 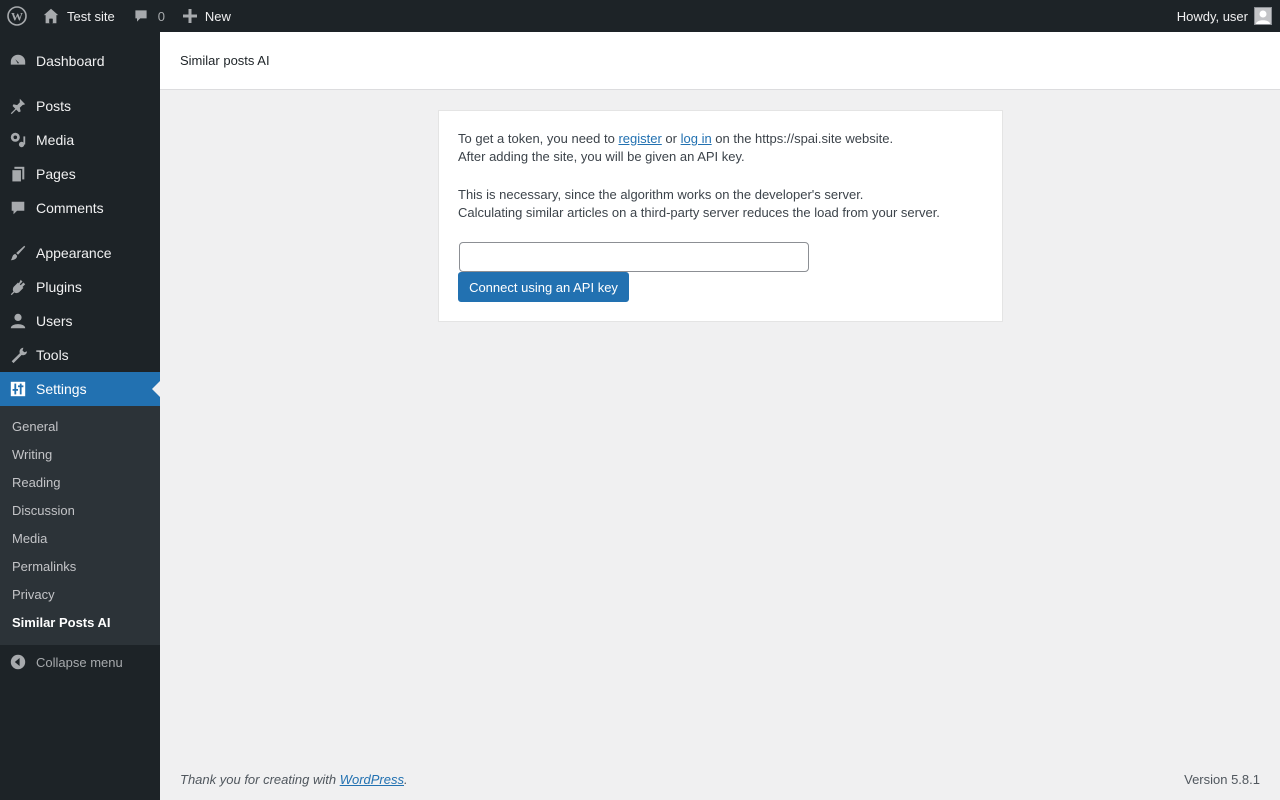 I want to click on footer-thanks: Thank you for creating with WordPress., so click(x=294, y=779).